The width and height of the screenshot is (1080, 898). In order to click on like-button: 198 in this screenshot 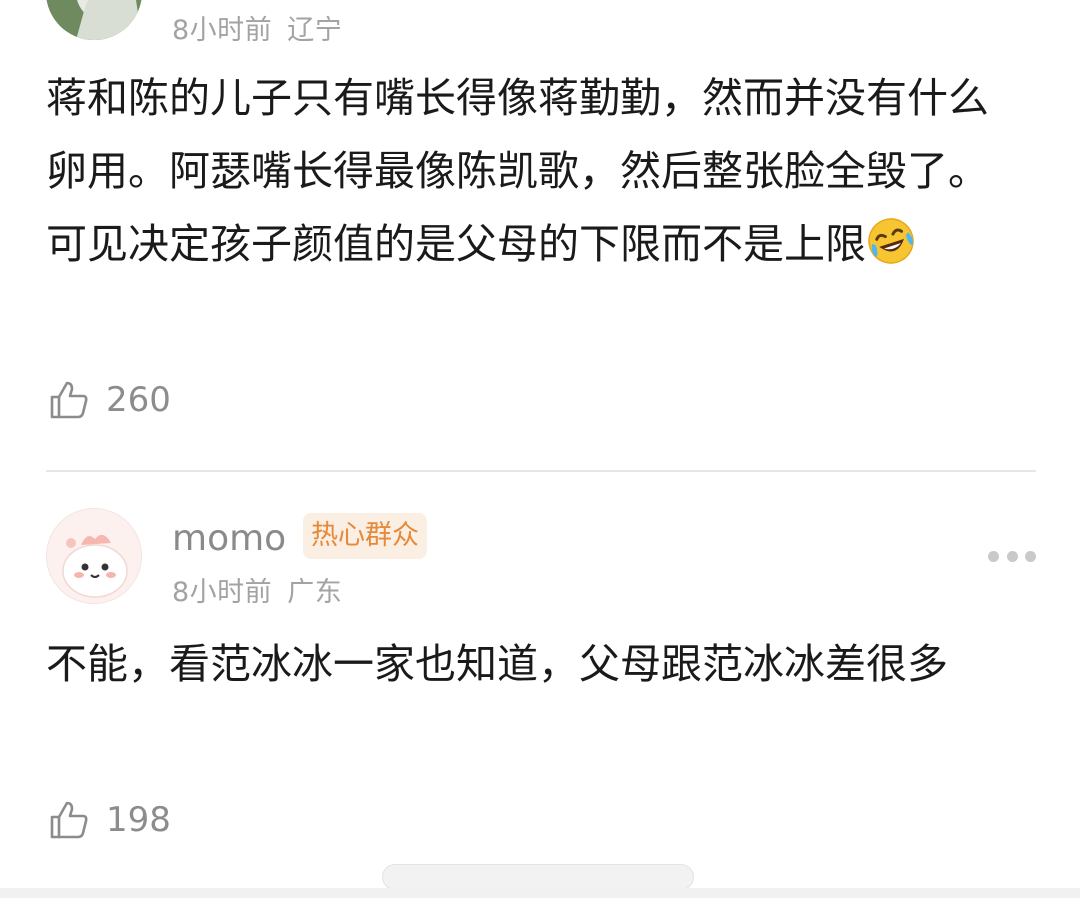, I will do `click(108, 820)`.